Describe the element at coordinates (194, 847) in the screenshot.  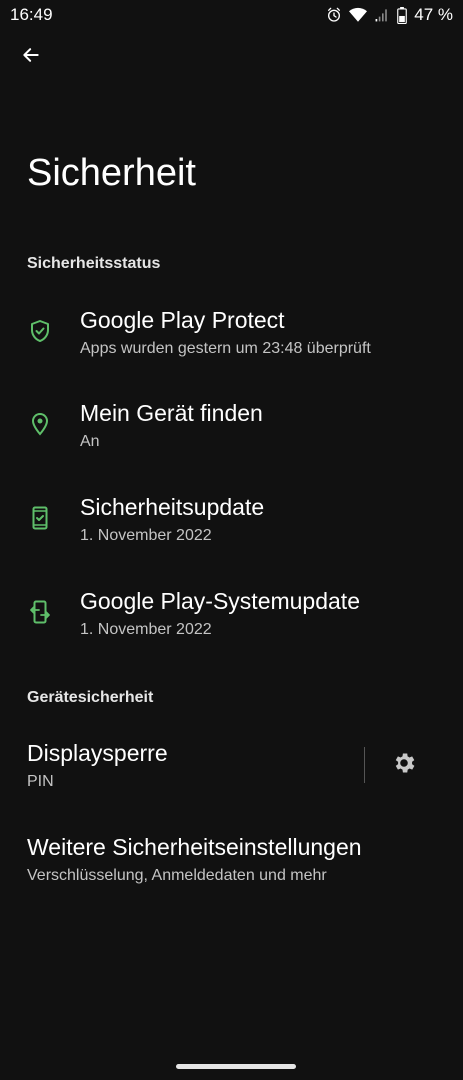
I see `item-title: Weitere Sicherheitseinstellungen` at that location.